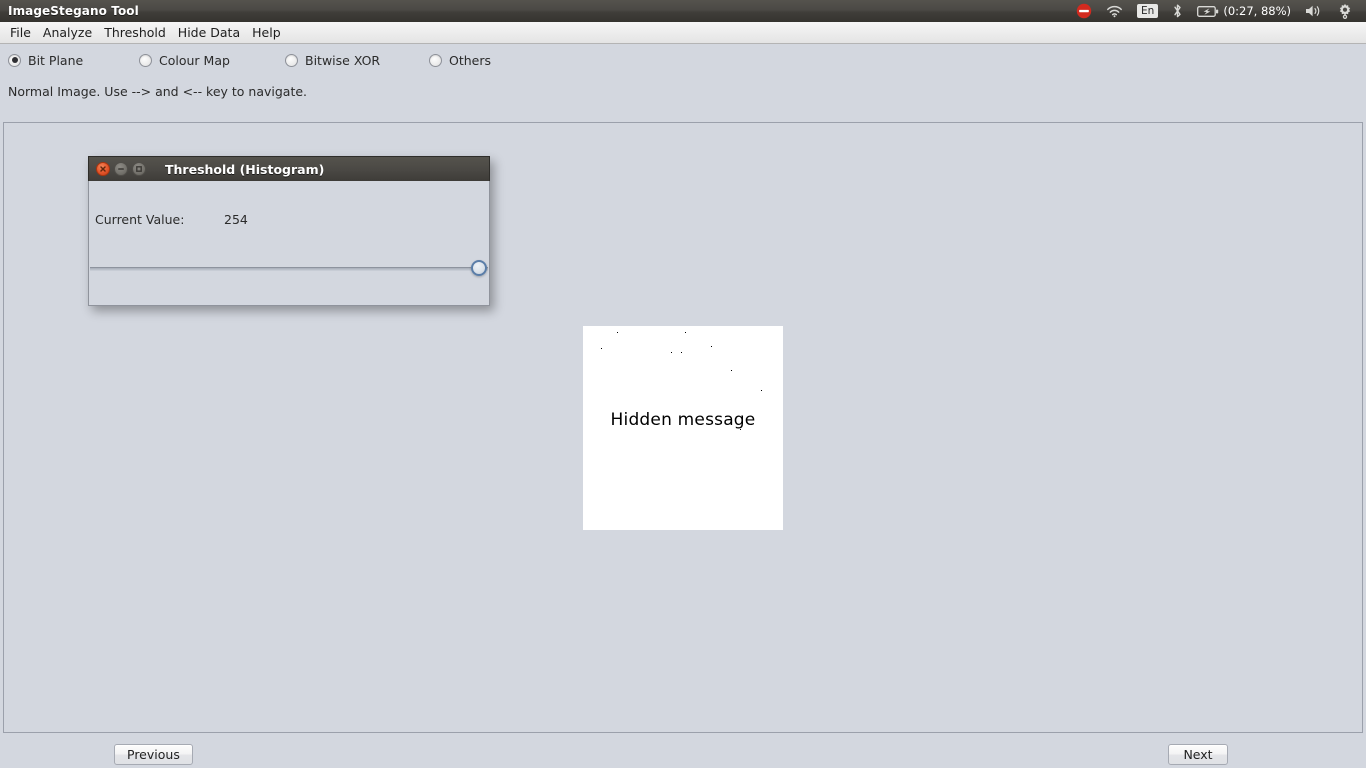 Image resolution: width=1366 pixels, height=768 pixels. What do you see at coordinates (1084, 11) in the screenshot?
I see `do-not-disturb-icon` at bounding box center [1084, 11].